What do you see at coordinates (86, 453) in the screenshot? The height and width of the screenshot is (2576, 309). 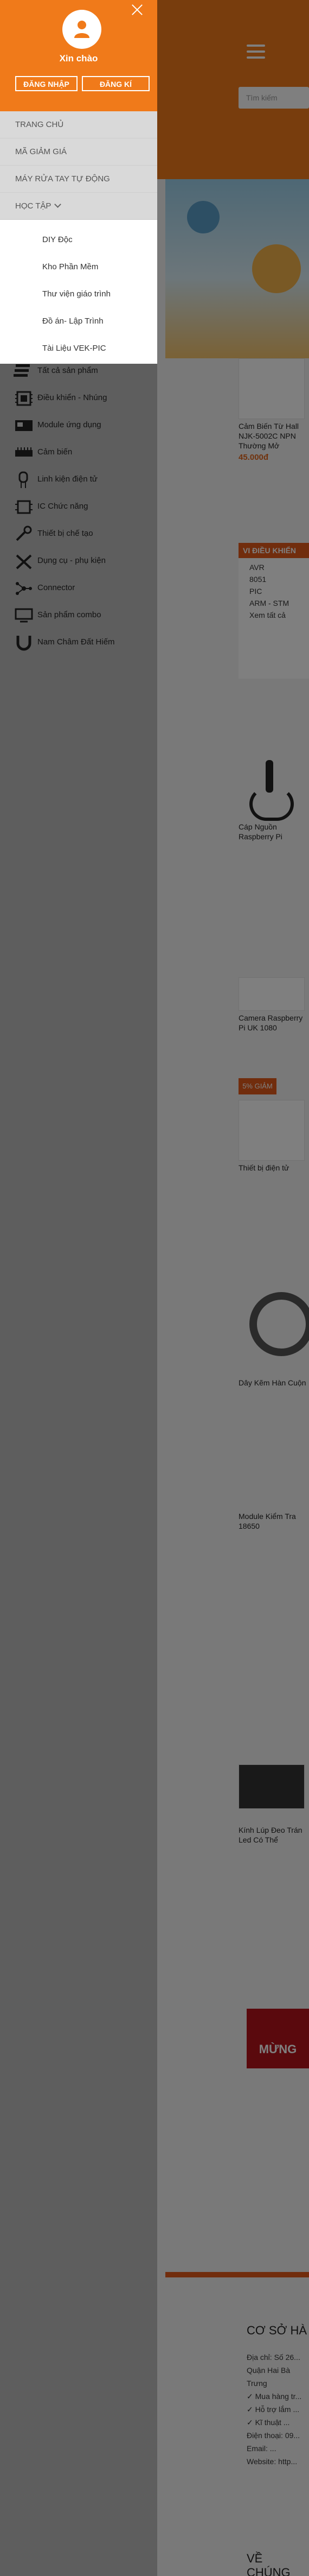 I see `category-item-sensor: Cảm biến` at bounding box center [86, 453].